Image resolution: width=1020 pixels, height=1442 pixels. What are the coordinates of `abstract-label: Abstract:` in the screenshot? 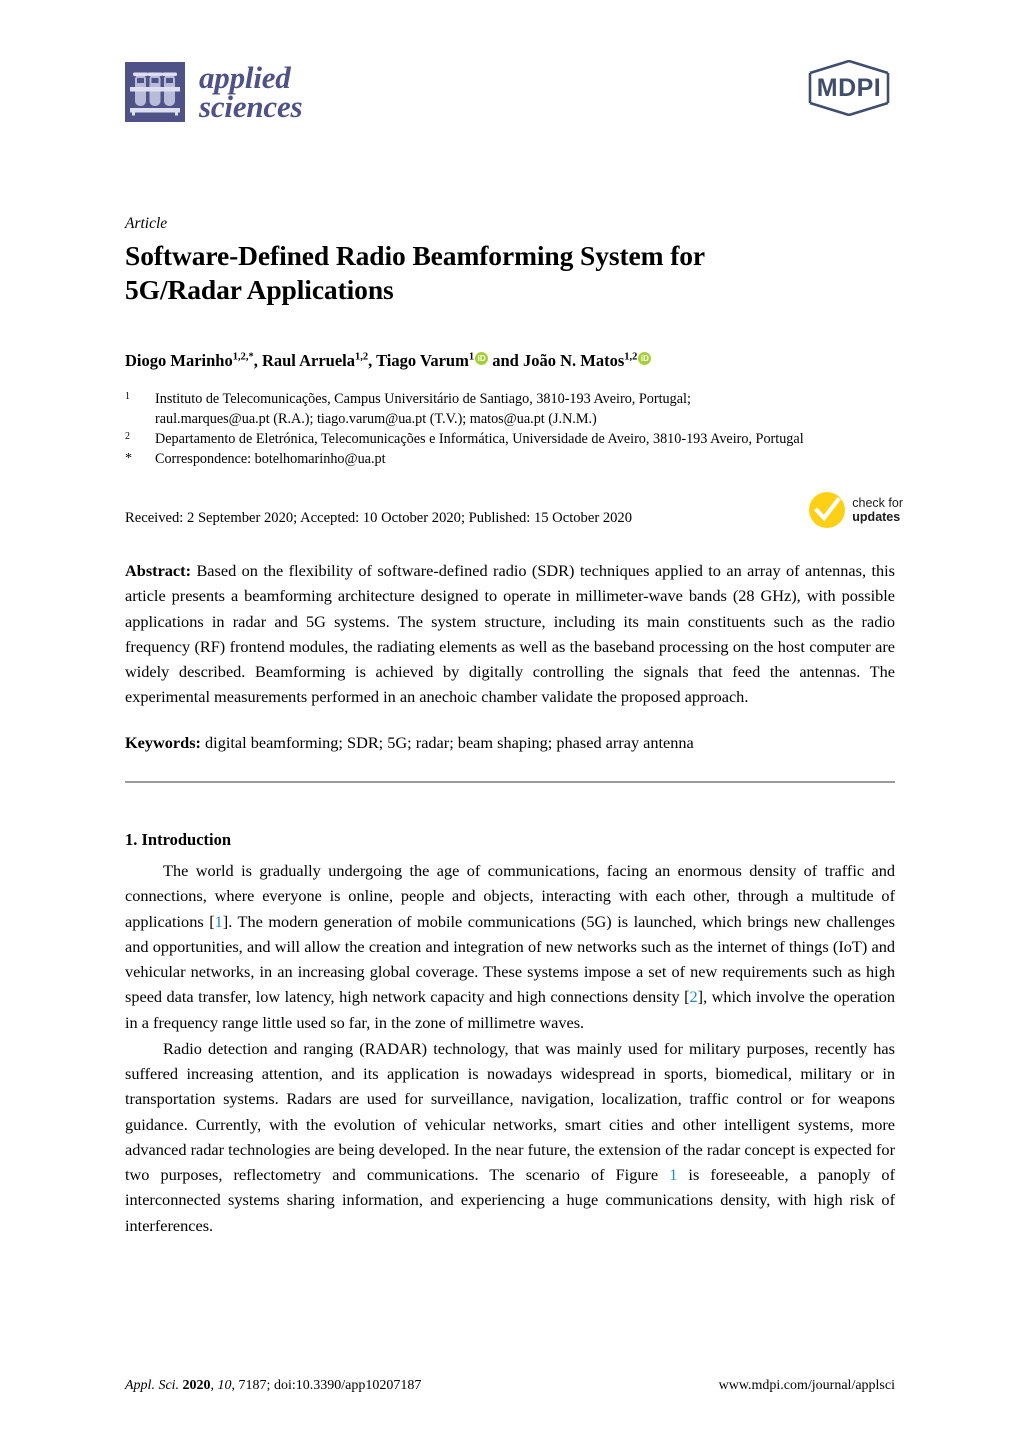 It's located at (158, 571).